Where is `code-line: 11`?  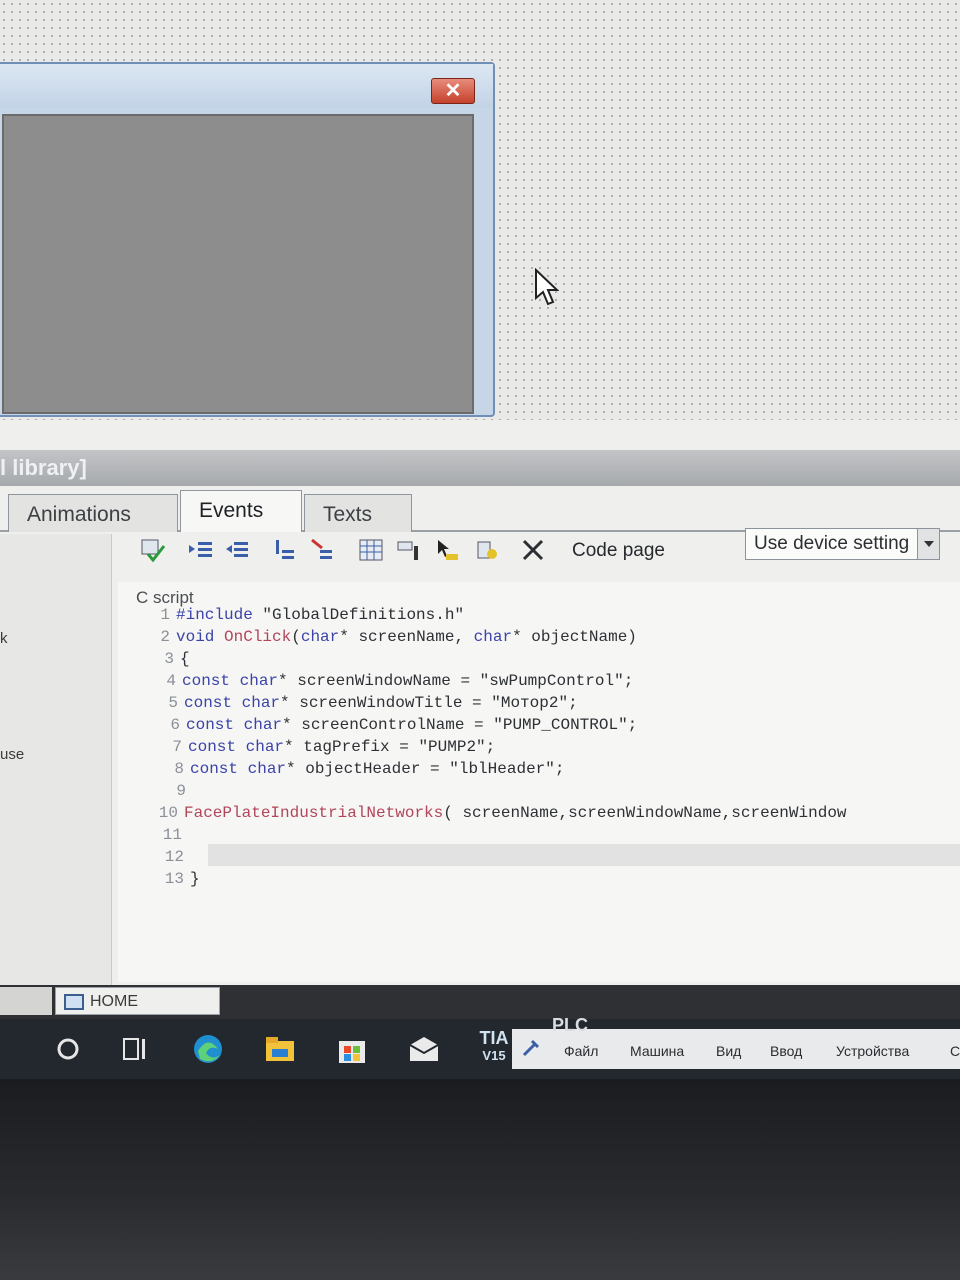
code-line: 11 is located at coordinates (173, 837).